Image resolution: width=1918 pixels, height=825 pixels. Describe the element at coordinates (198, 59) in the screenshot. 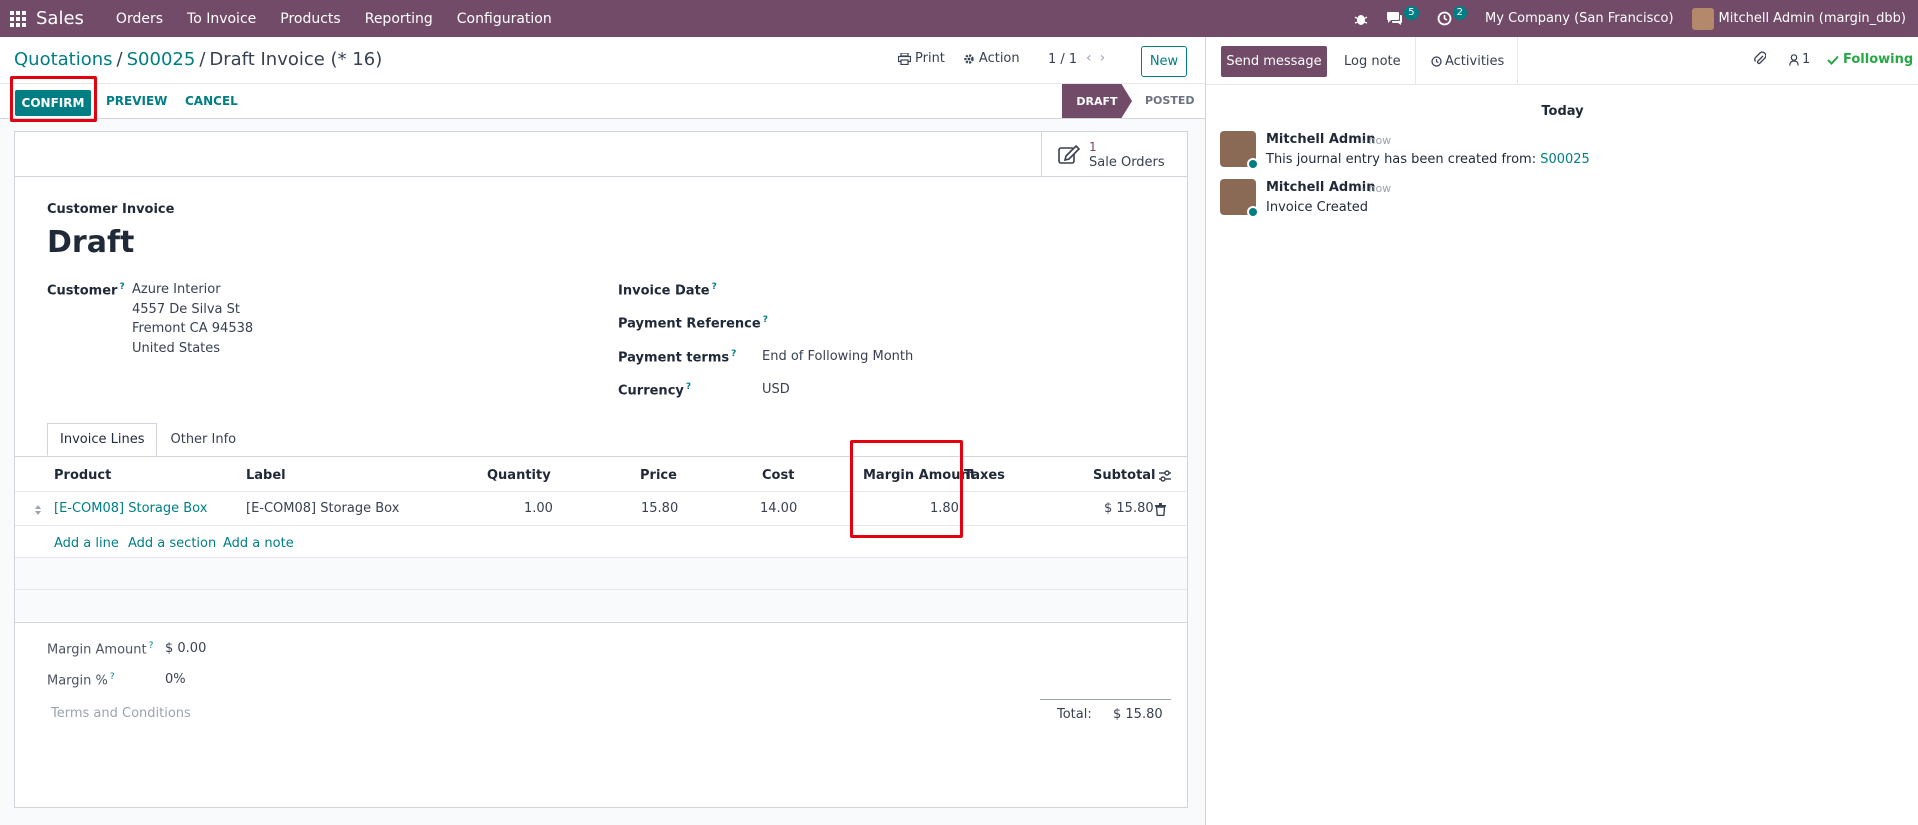

I see `breadcrumb: Quotations / S00025/Draft Invoice (* 16)` at that location.